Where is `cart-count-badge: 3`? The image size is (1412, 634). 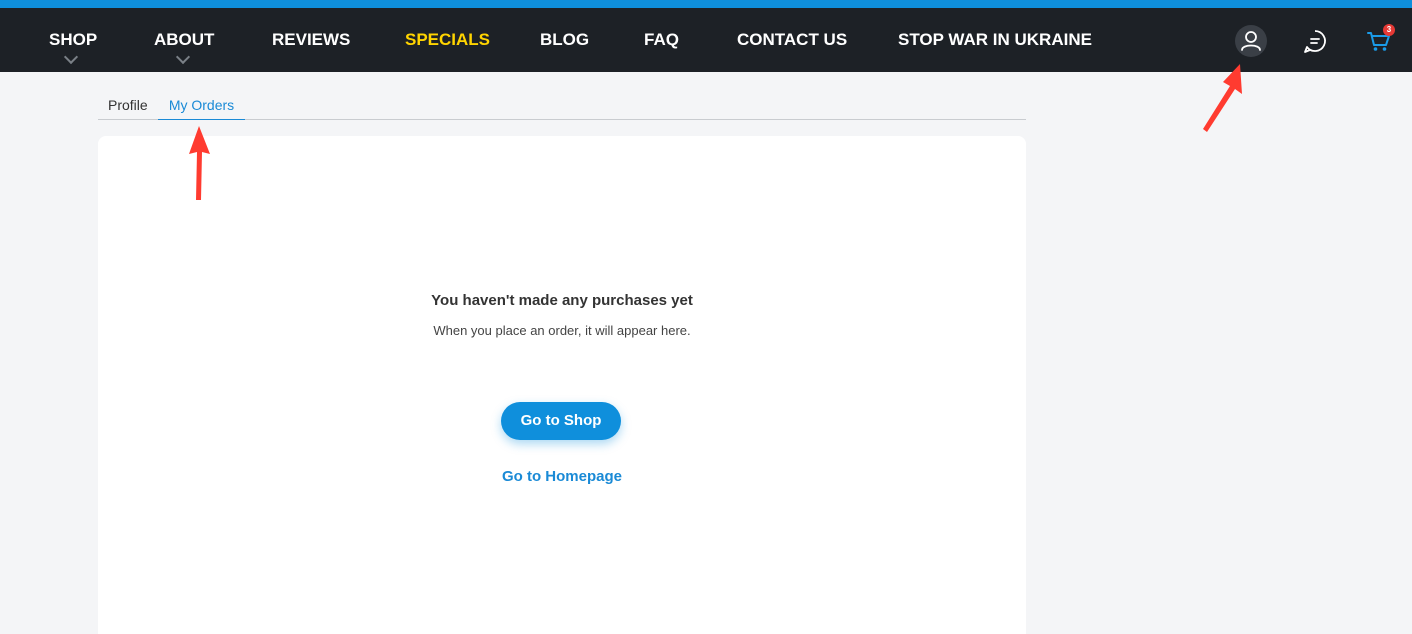 cart-count-badge: 3 is located at coordinates (1389, 30).